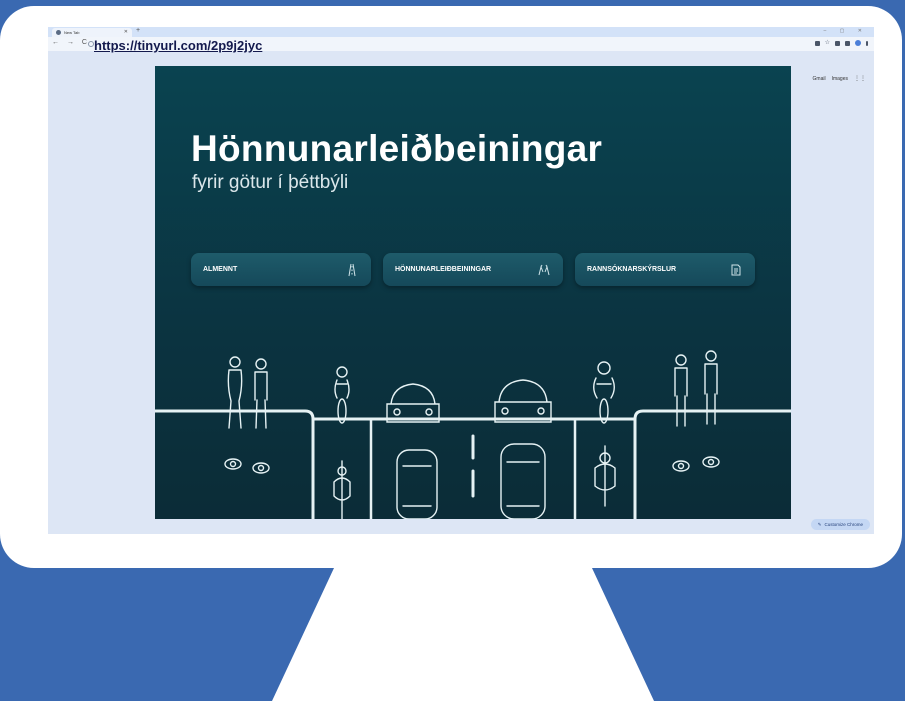 This screenshot has width=905, height=701. Describe the element at coordinates (126, 32) in the screenshot. I see `close-tab-icon: ✕` at that location.